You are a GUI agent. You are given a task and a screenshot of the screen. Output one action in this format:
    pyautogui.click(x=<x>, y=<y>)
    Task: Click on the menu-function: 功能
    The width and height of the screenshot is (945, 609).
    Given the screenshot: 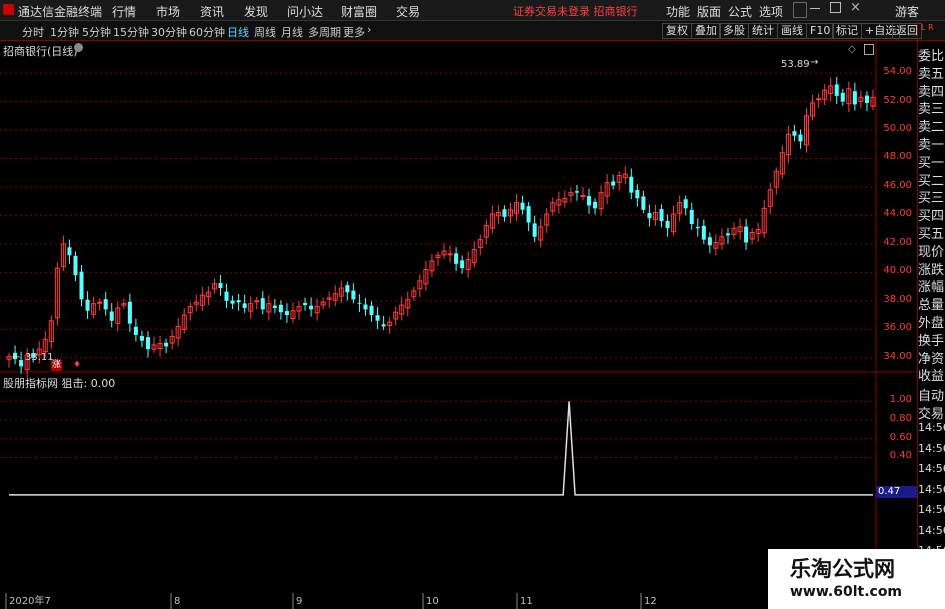 What is the action you would take?
    pyautogui.click(x=678, y=11)
    